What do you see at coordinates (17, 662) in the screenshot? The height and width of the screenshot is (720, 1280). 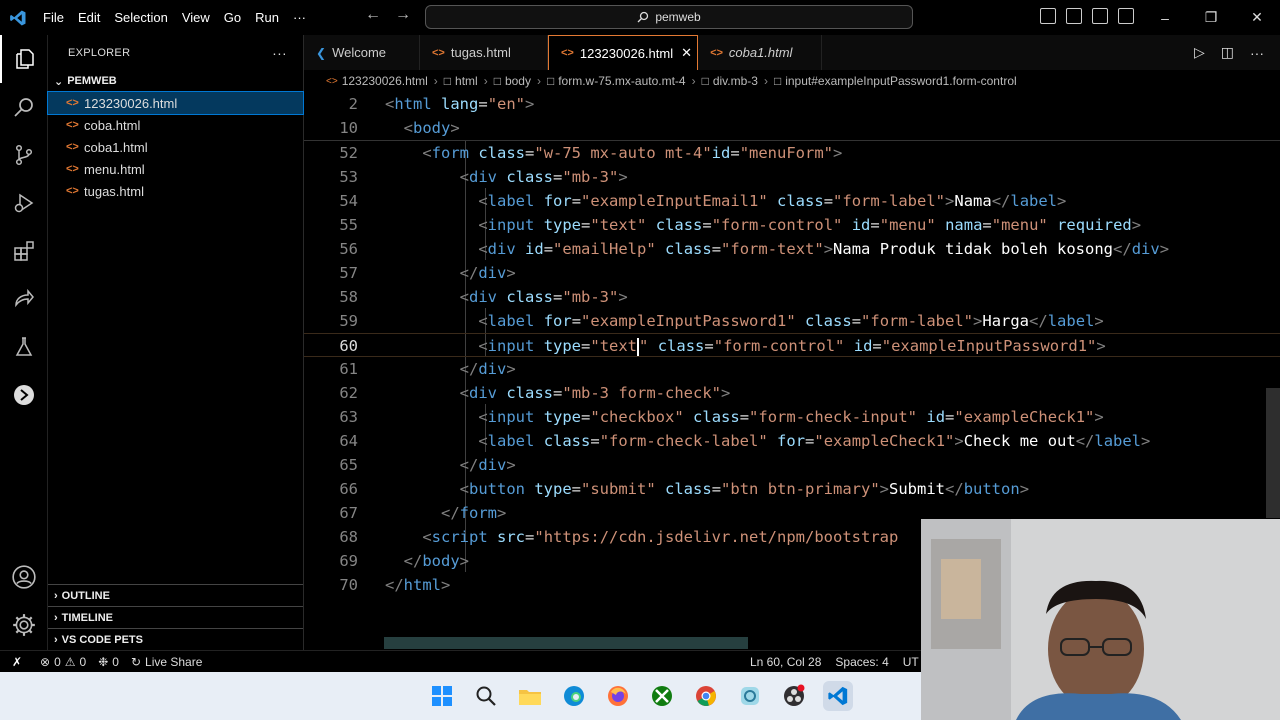 I see `remote-indicator-icon: ✗` at bounding box center [17, 662].